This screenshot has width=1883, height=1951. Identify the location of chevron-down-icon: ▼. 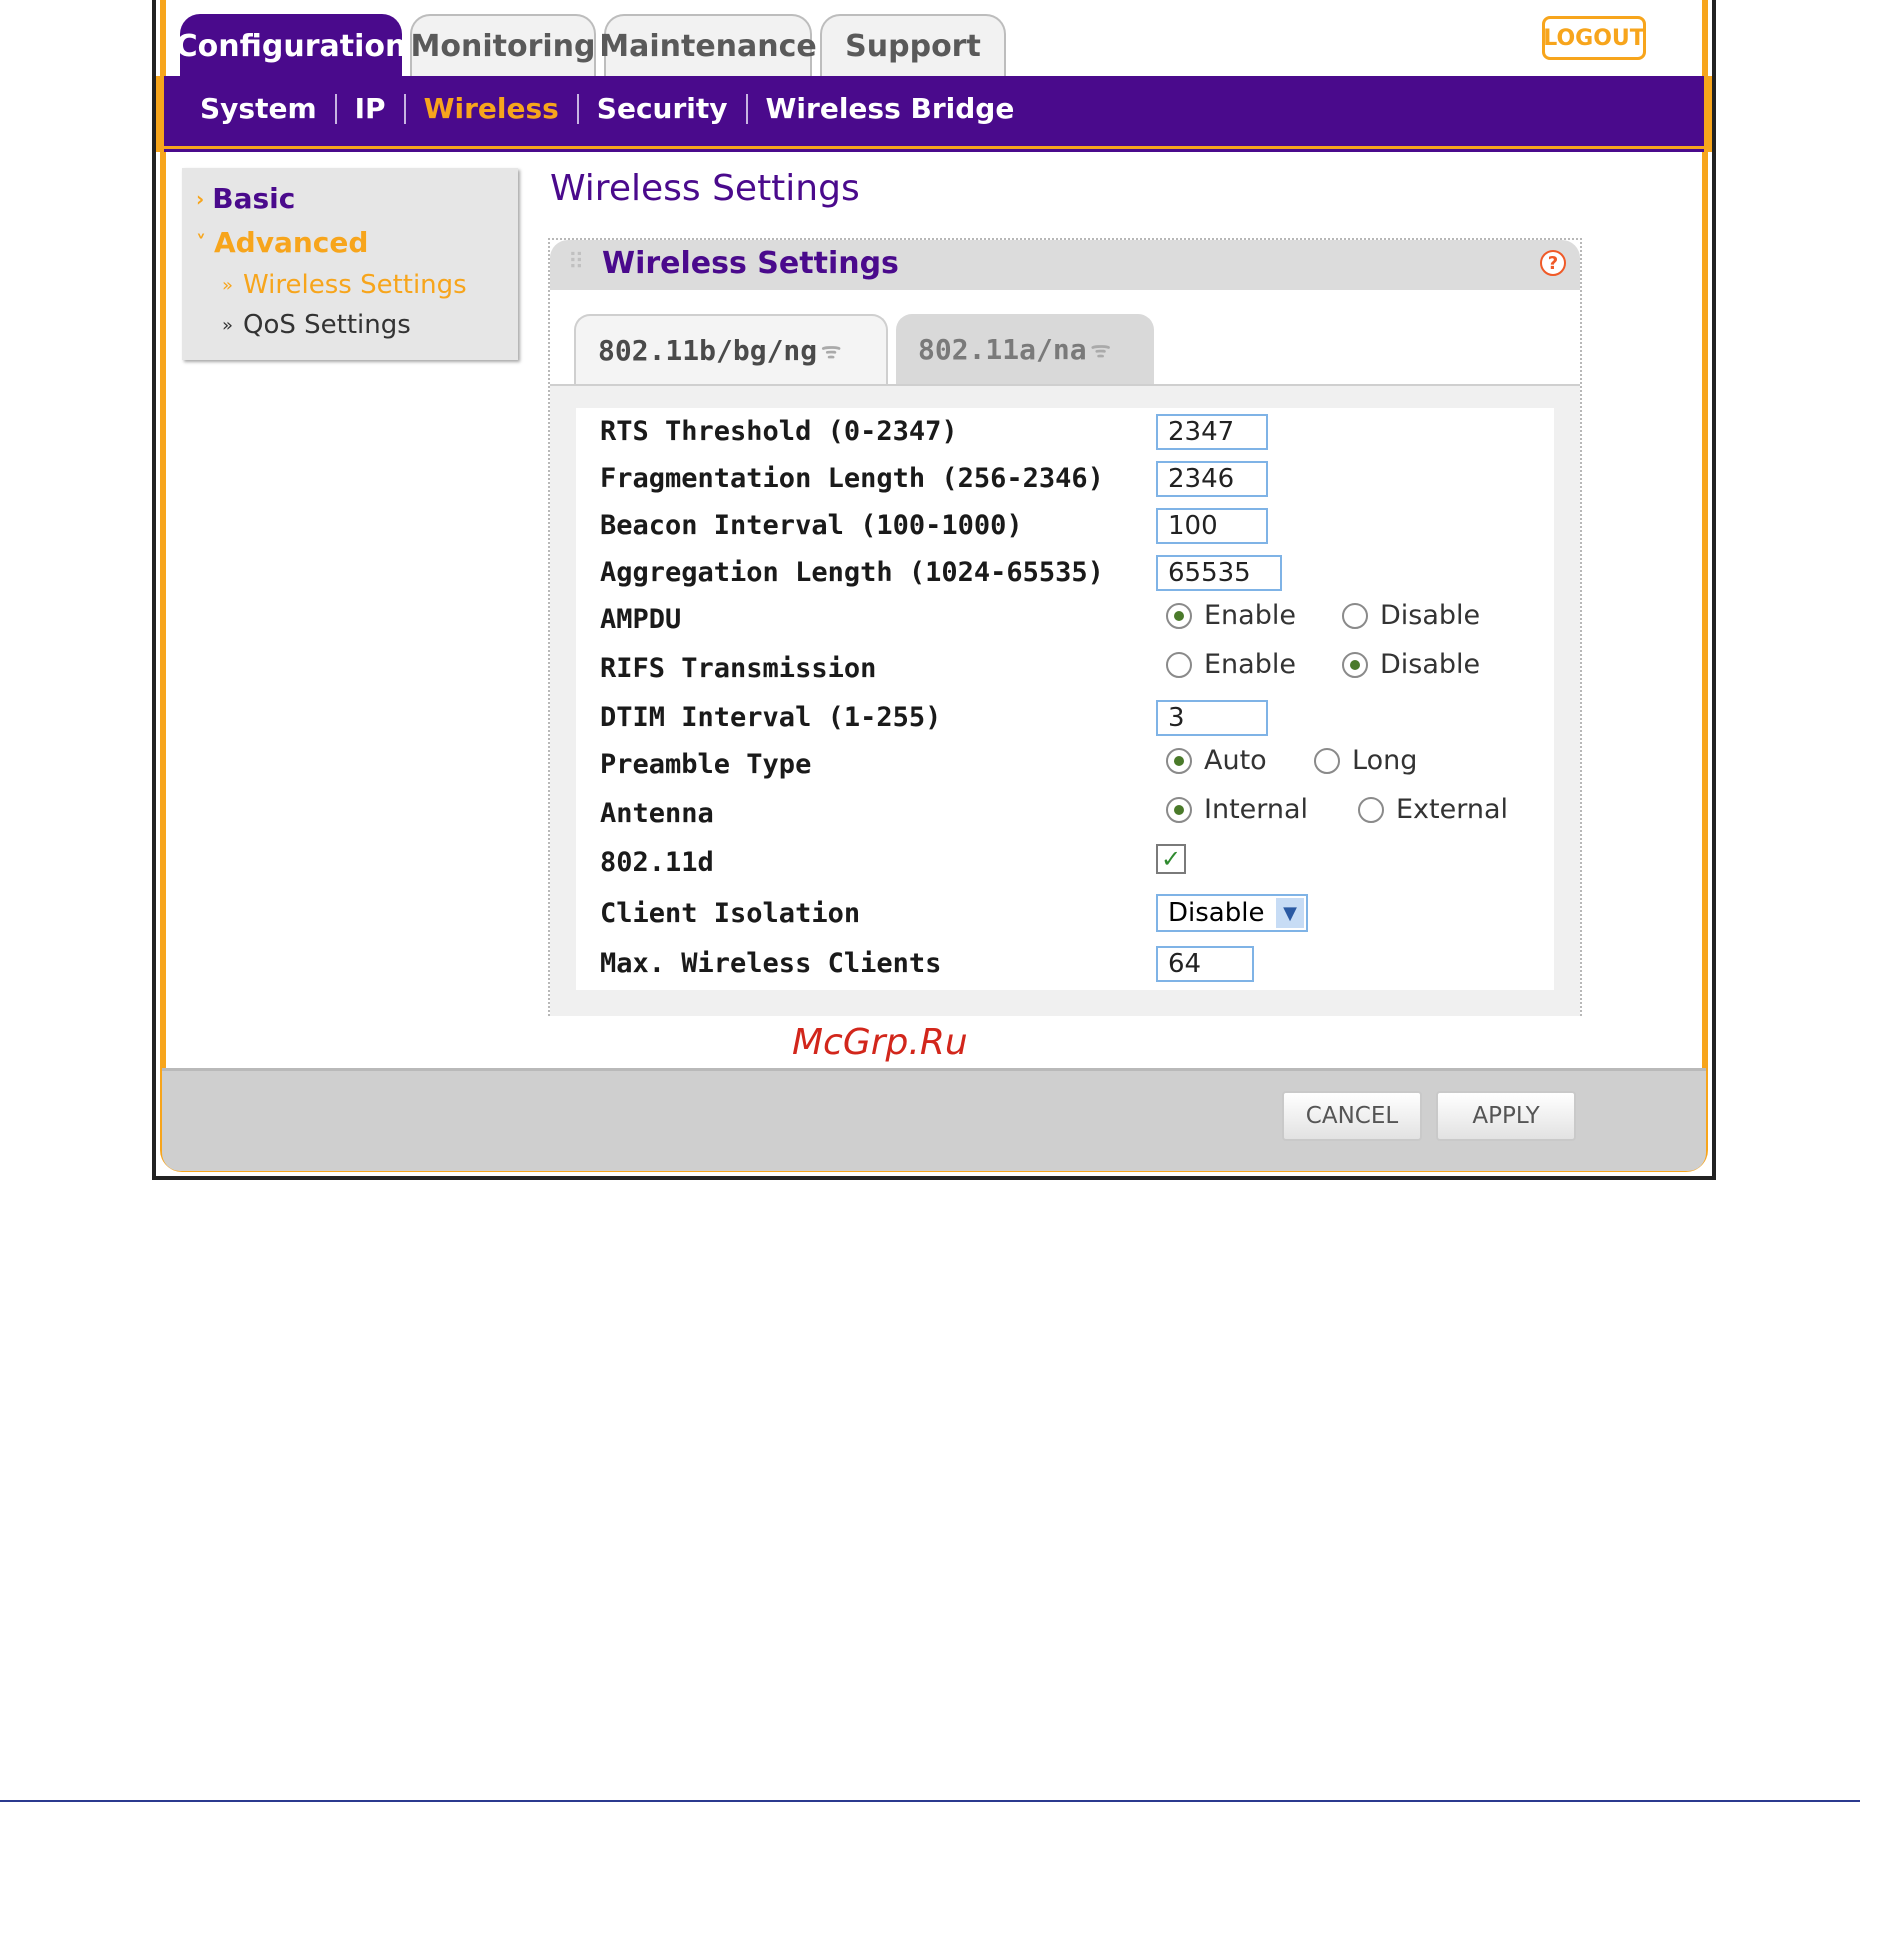
(1290, 913).